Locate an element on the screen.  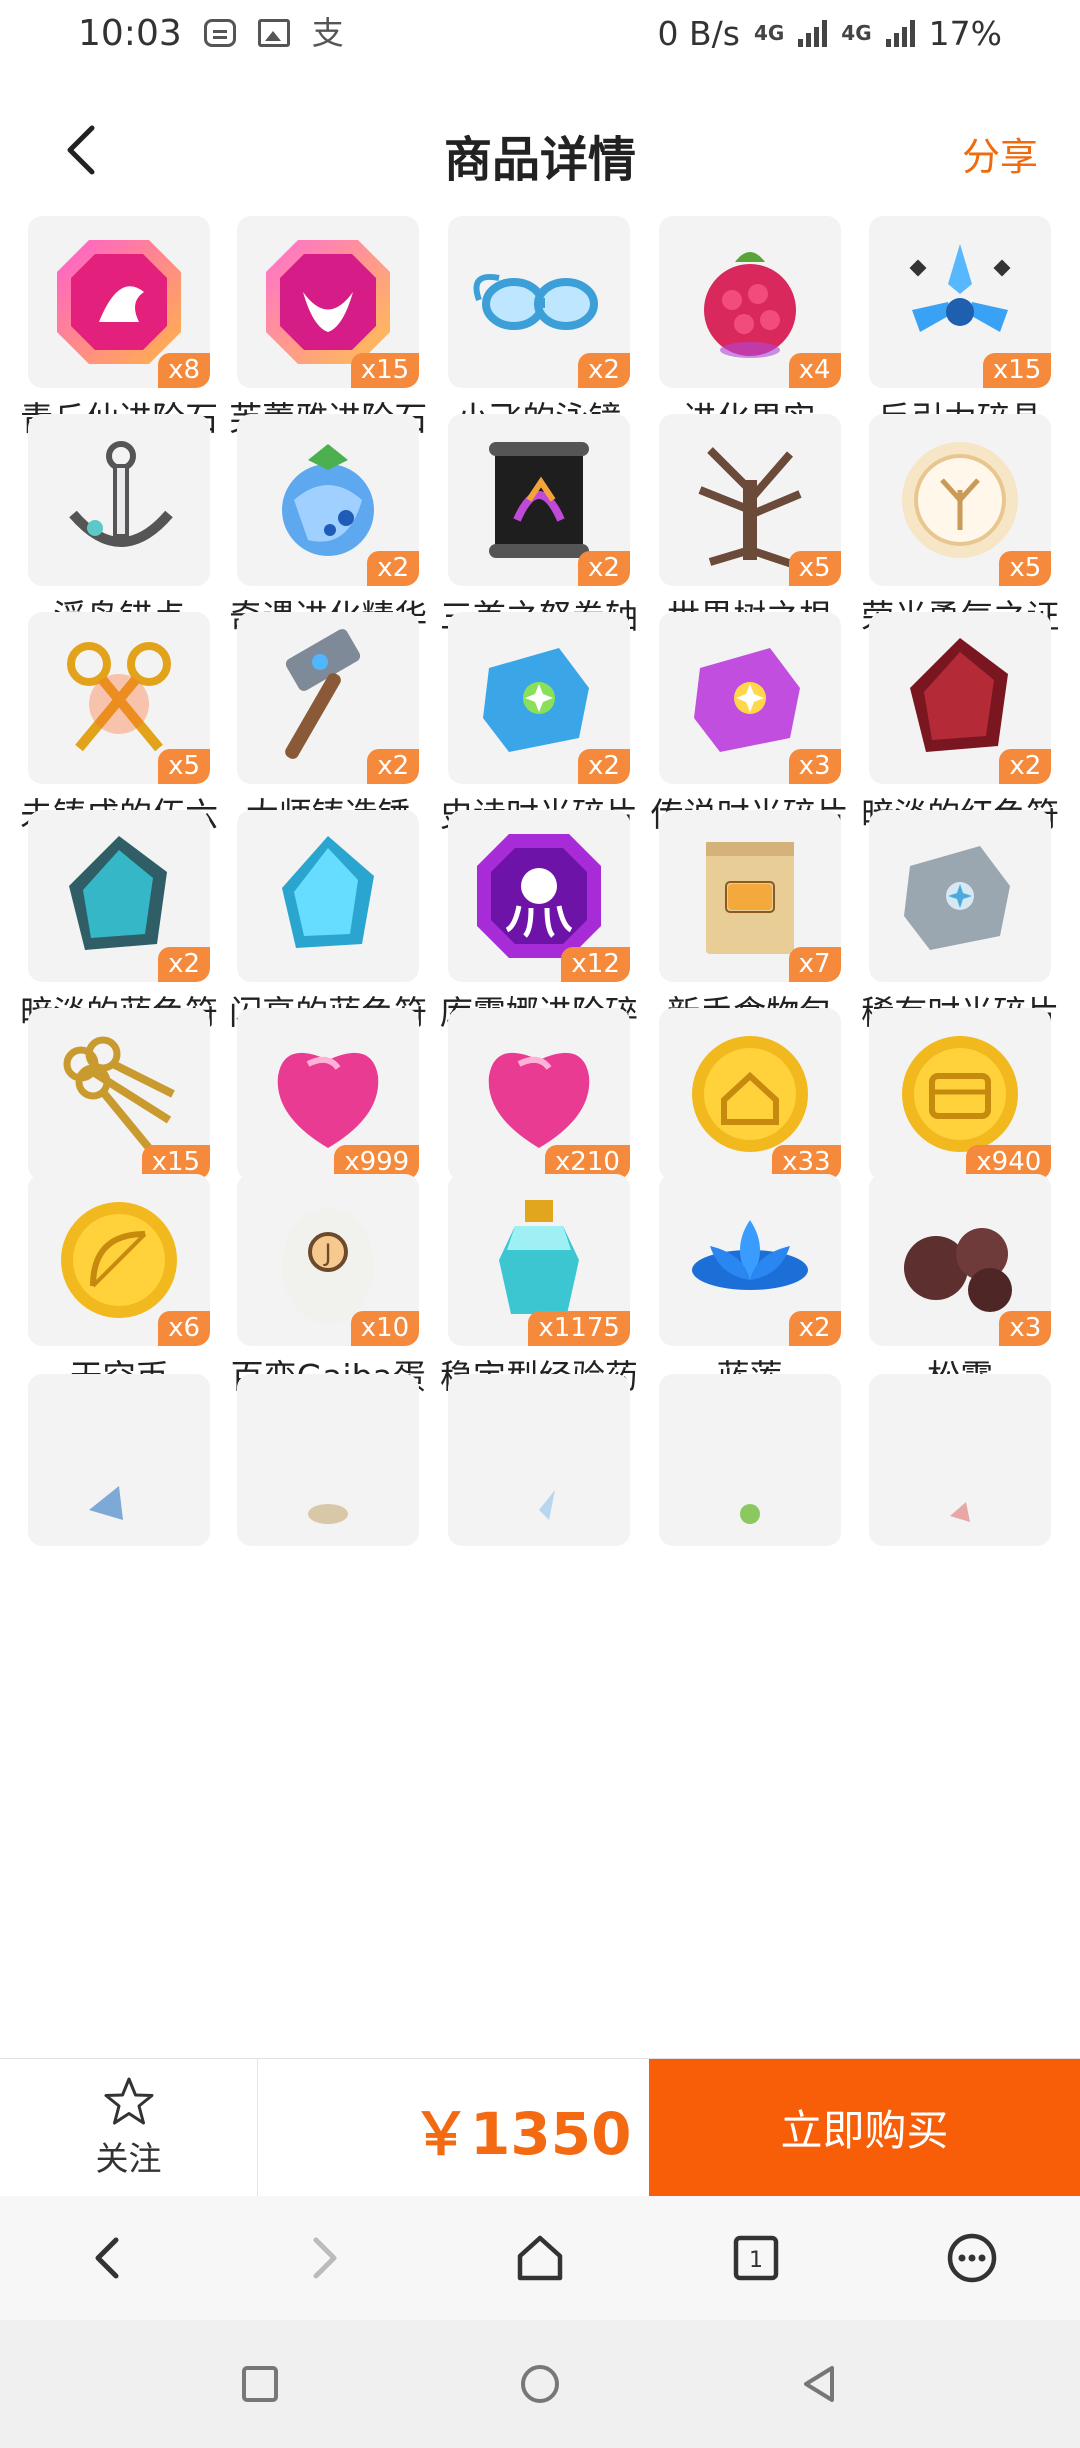
product-item: 稀有时光碎片 is located at coordinates (960, 924).